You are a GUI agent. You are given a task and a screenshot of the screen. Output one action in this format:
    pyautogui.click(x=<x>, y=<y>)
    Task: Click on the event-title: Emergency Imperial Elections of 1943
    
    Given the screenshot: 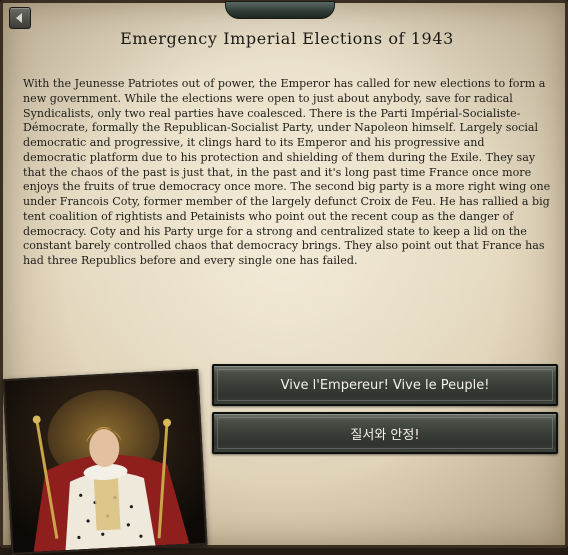 What is the action you would take?
    pyautogui.click(x=287, y=38)
    